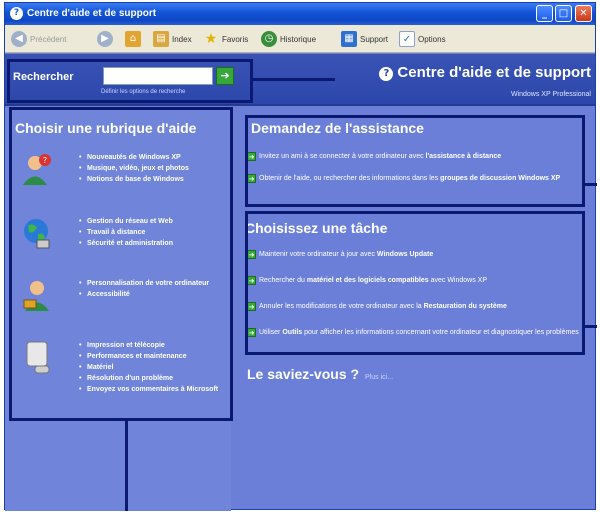 The image size is (600, 514). Describe the element at coordinates (415, 161) in the screenshot. I see `callout-assist` at that location.